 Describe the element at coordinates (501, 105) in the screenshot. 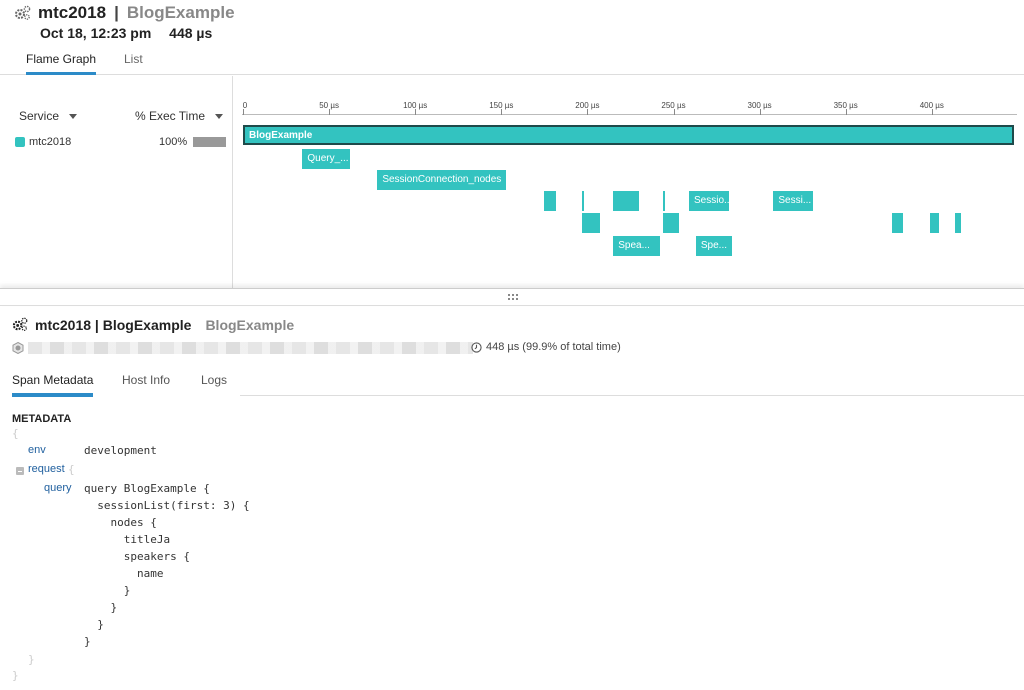

I see `axis-tick-label: 150 µs` at that location.